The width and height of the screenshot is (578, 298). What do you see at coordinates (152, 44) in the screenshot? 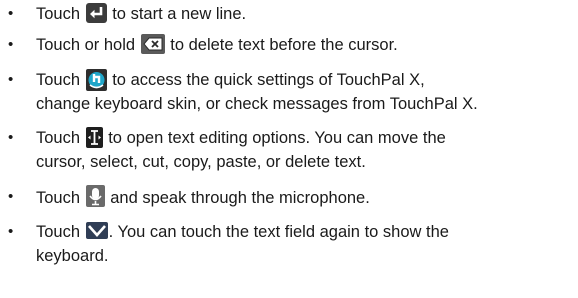
I see `backspace-icon` at bounding box center [152, 44].